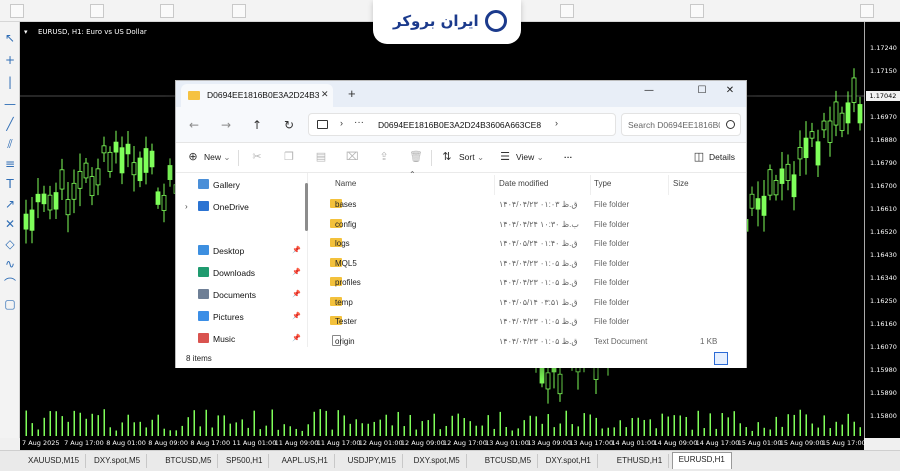 Image resolution: width=900 pixels, height=471 pixels. I want to click on copy-icon: ❐, so click(289, 157).